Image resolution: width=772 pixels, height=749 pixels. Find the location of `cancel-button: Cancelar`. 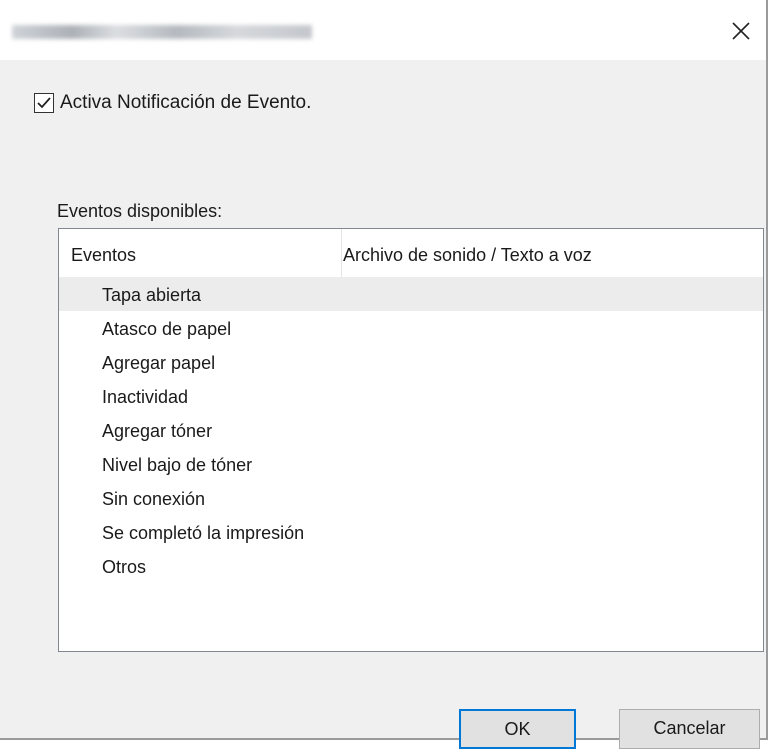

cancel-button: Cancelar is located at coordinates (689, 729).